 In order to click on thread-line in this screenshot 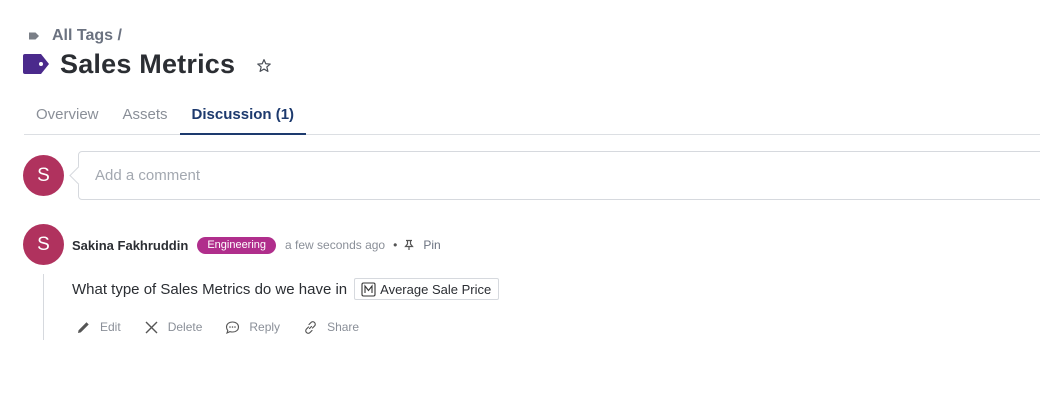, I will do `click(43, 307)`.